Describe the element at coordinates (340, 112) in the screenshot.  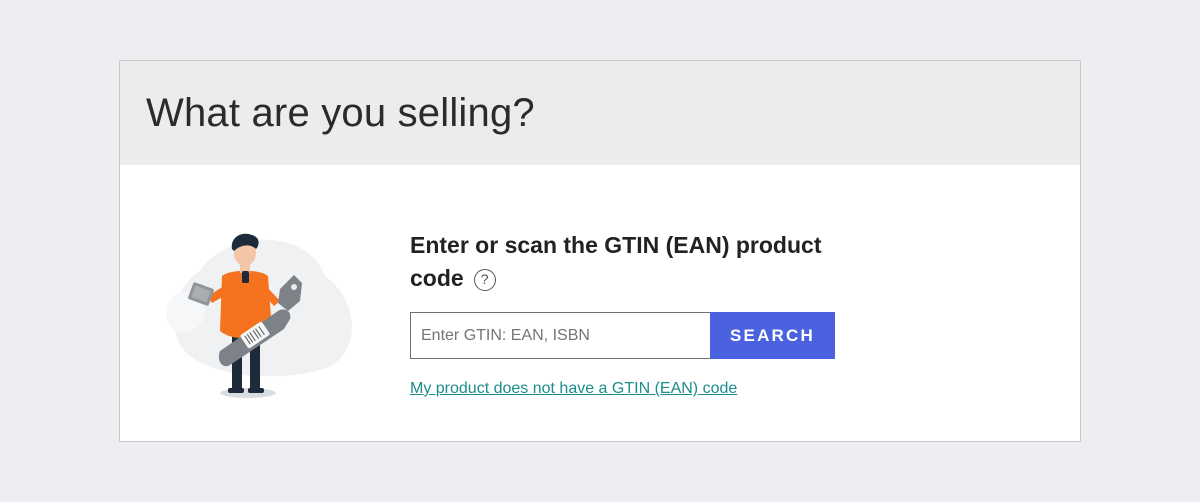
I see `page-title: What are you selling?` at that location.